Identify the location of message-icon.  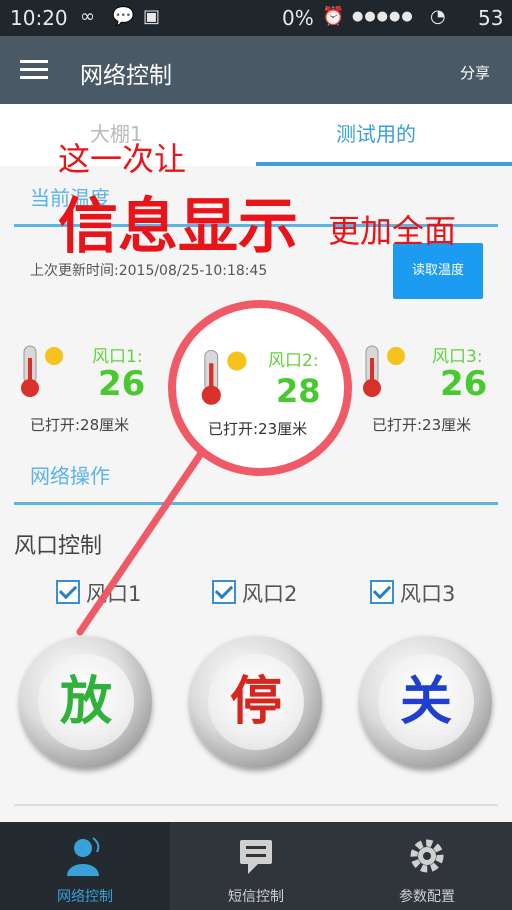
(256, 857).